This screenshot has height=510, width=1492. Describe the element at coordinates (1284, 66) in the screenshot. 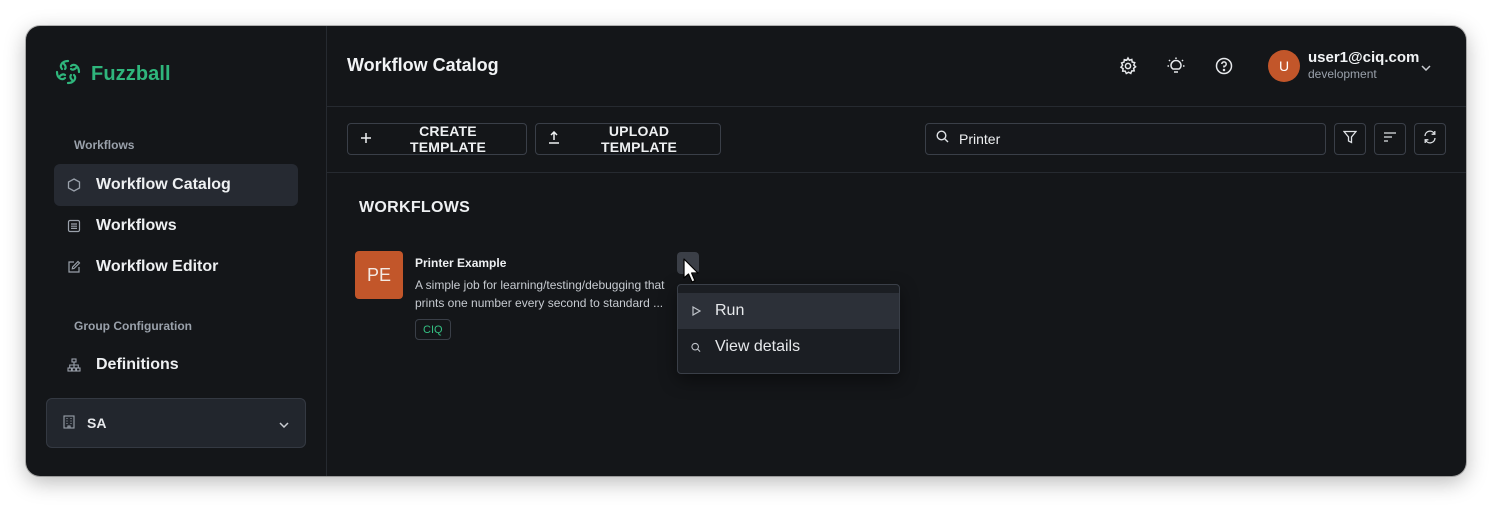

I see `user-avatar: U` at that location.